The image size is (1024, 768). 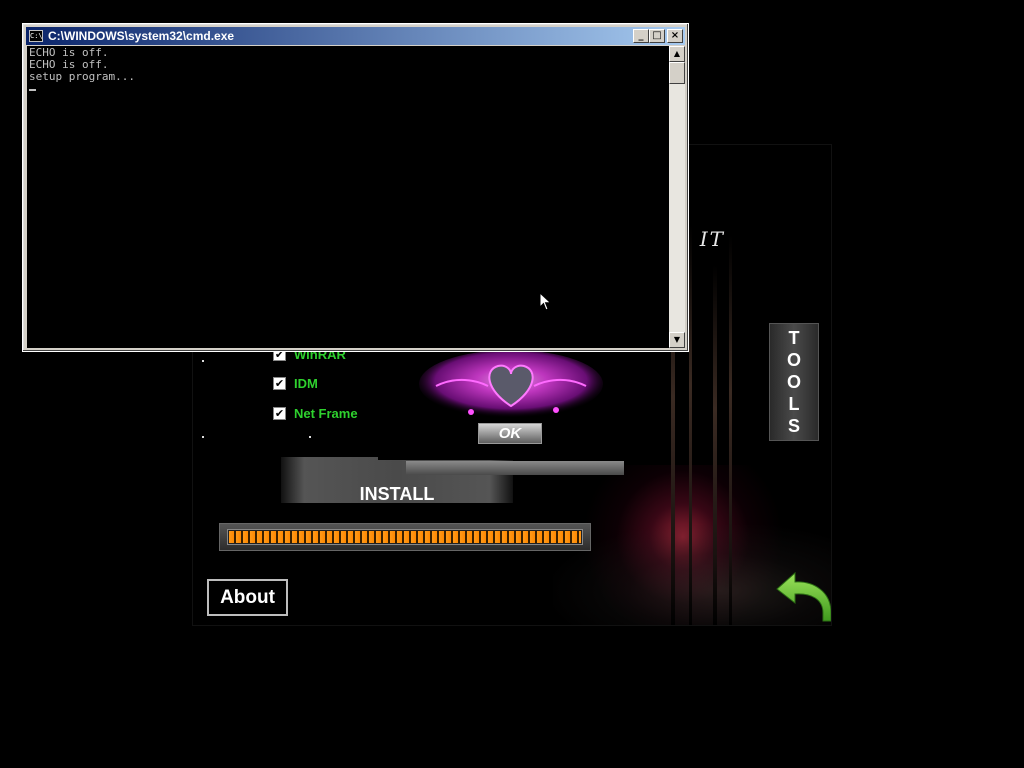 I want to click on close-button: ×, so click(x=675, y=36).